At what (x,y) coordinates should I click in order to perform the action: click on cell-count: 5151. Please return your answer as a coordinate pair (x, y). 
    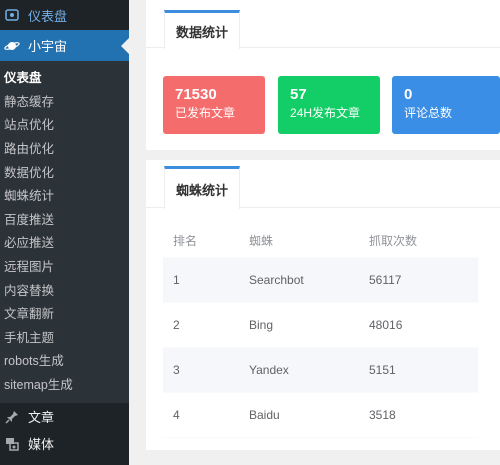
    Looking at the image, I should click on (418, 370).